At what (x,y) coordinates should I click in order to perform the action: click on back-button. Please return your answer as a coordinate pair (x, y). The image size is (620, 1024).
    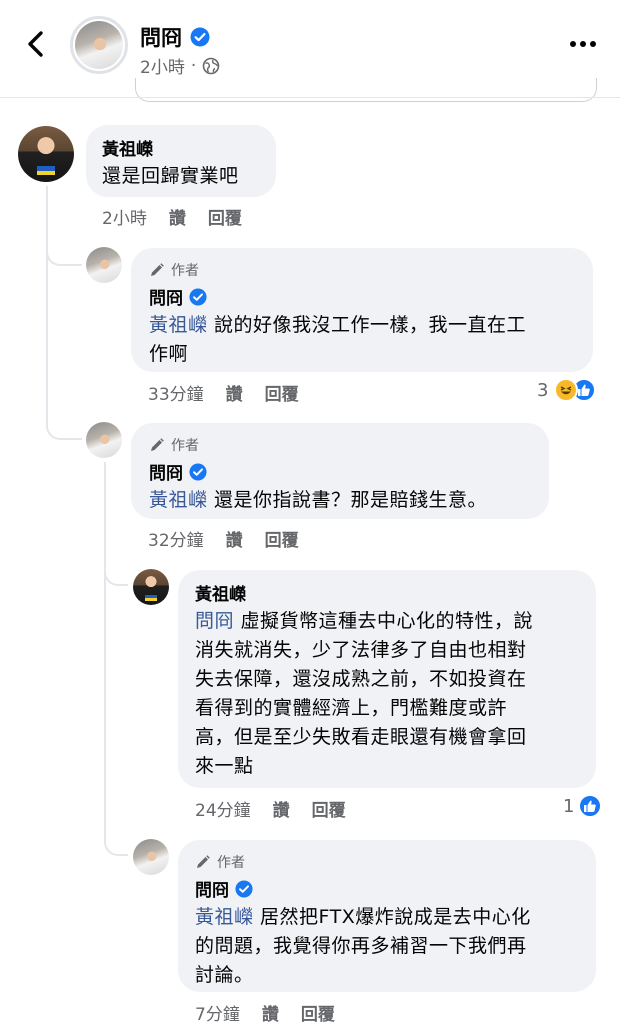
    Looking at the image, I should click on (36, 44).